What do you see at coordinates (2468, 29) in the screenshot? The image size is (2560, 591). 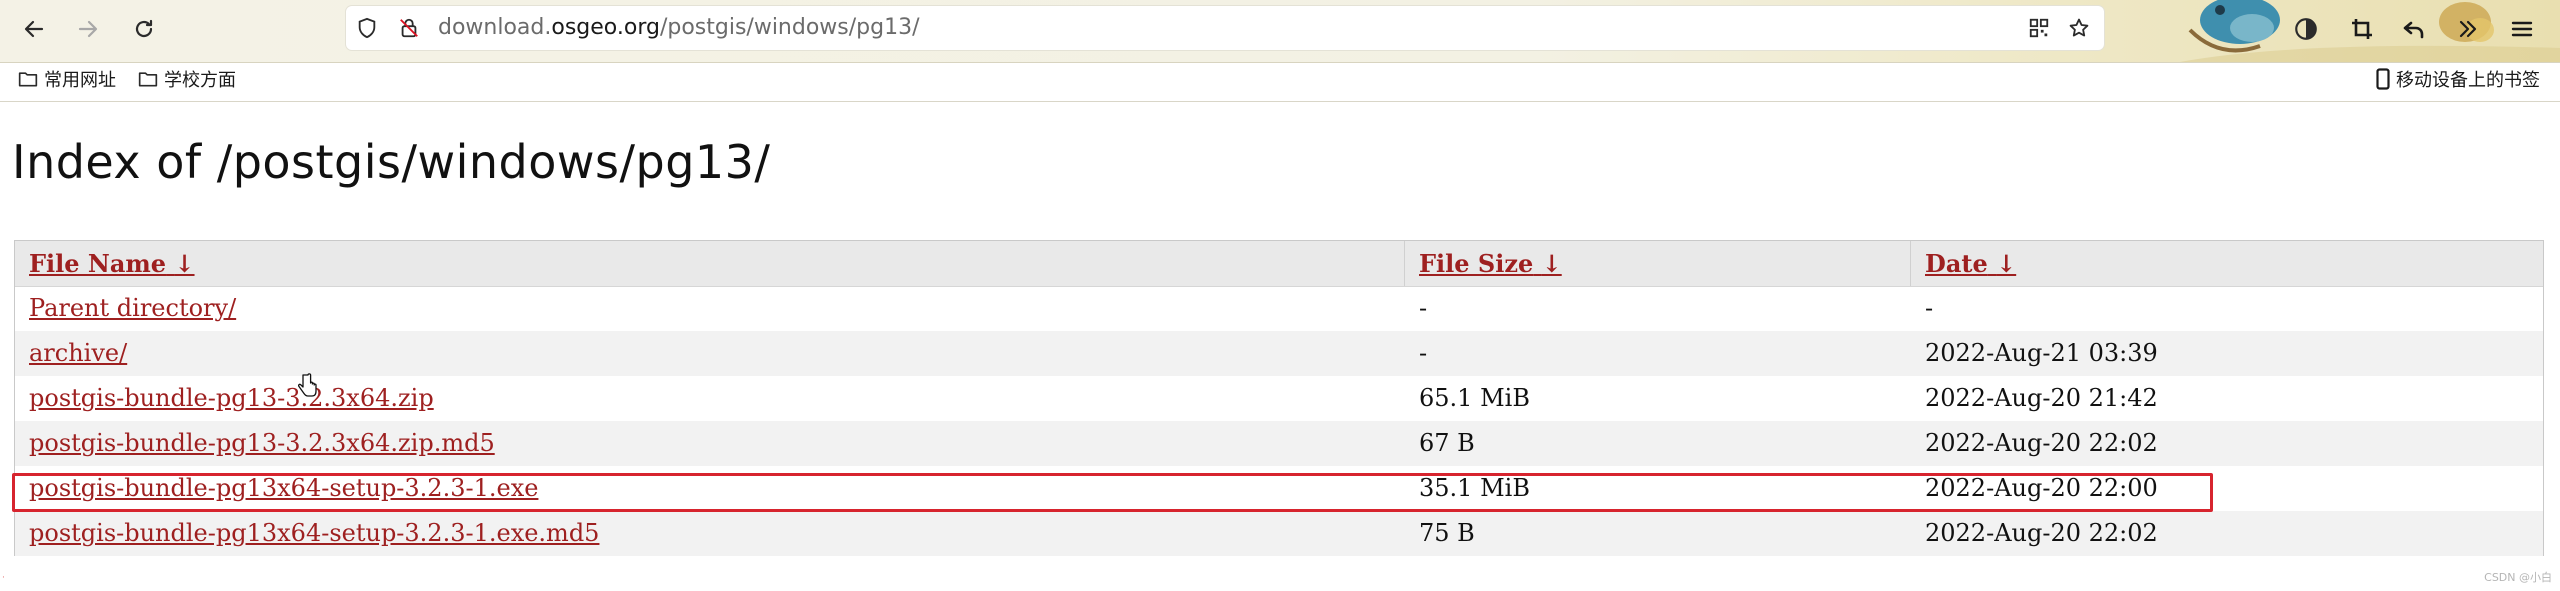 I see `overflow-chevrons-icon` at bounding box center [2468, 29].